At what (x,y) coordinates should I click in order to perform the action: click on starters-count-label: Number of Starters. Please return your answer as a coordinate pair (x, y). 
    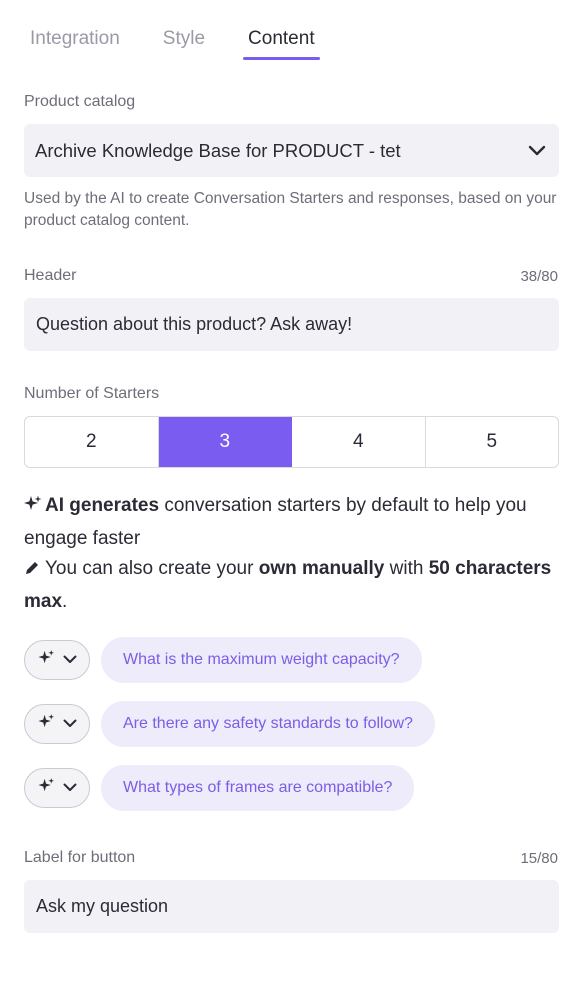
    Looking at the image, I should click on (92, 393).